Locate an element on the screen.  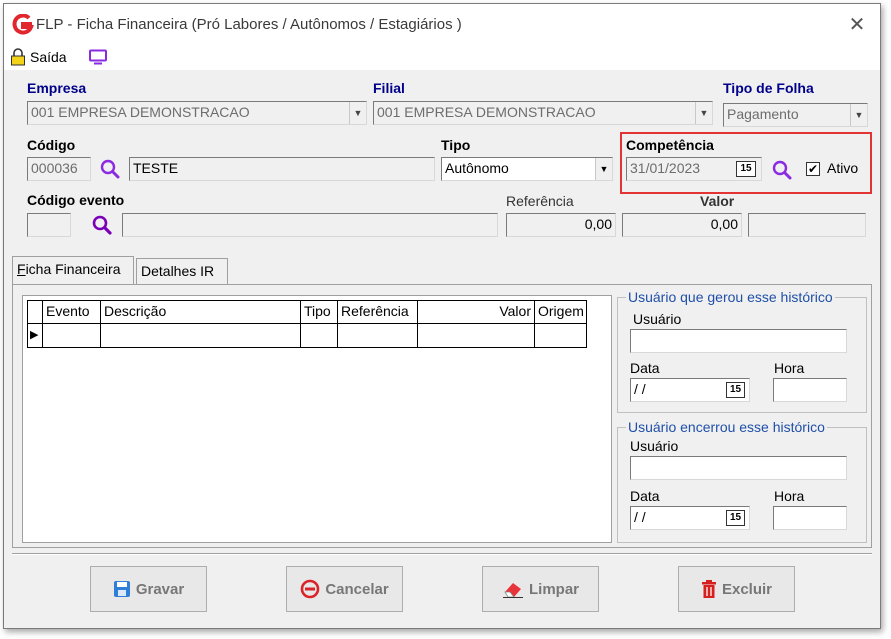
cancel-button: Cancelar is located at coordinates (344, 589).